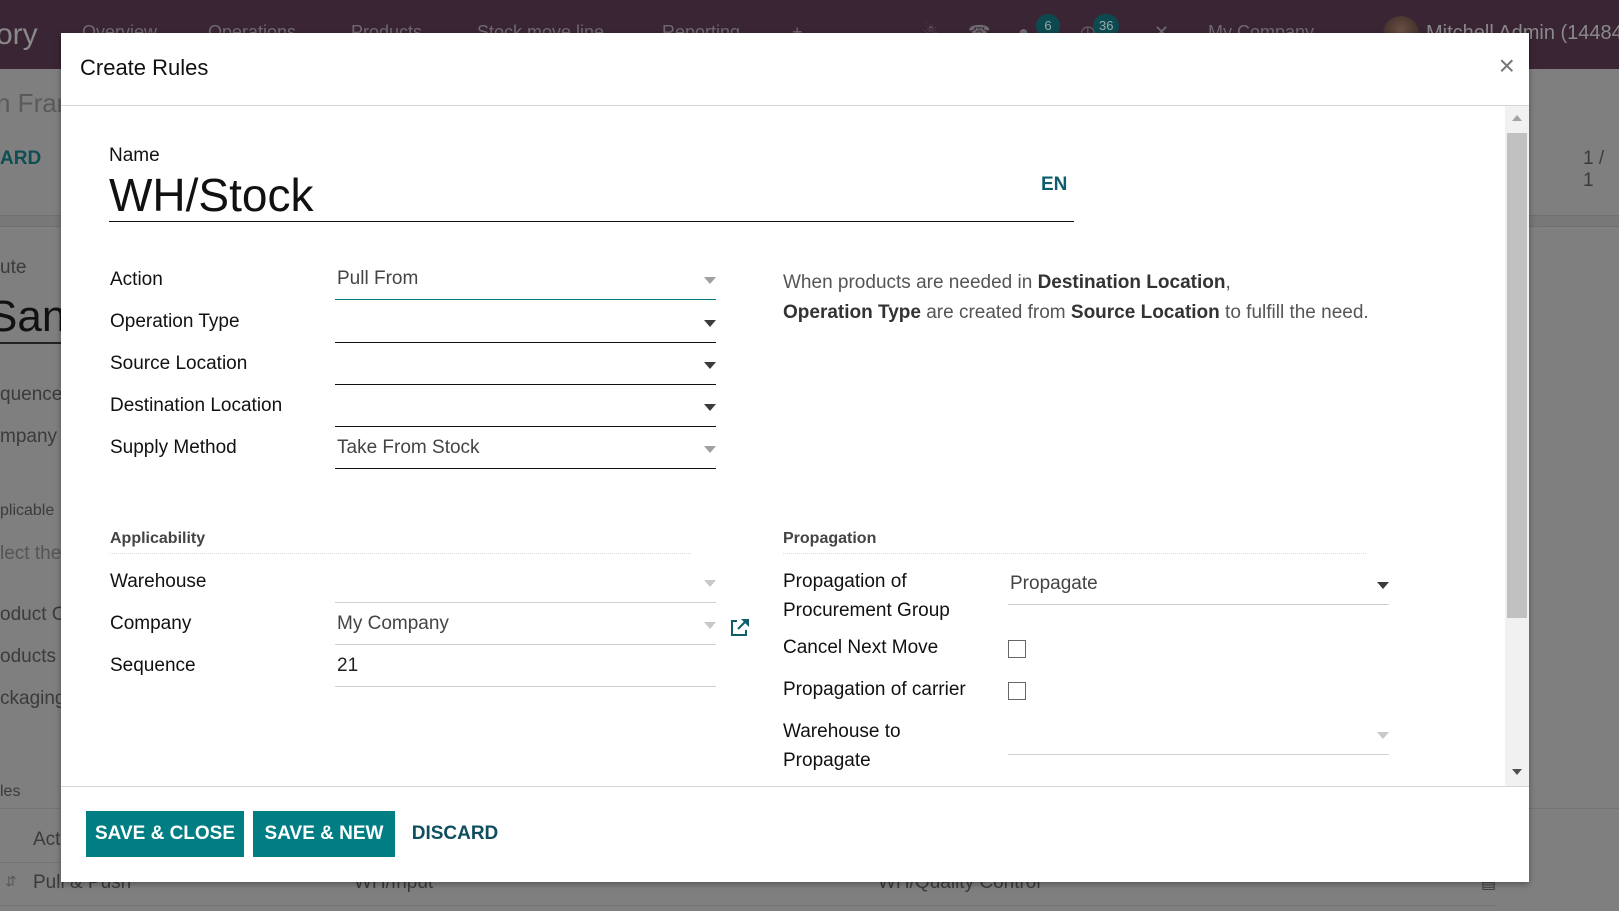 The width and height of the screenshot is (1619, 911). I want to click on external-link-icon, so click(739, 628).